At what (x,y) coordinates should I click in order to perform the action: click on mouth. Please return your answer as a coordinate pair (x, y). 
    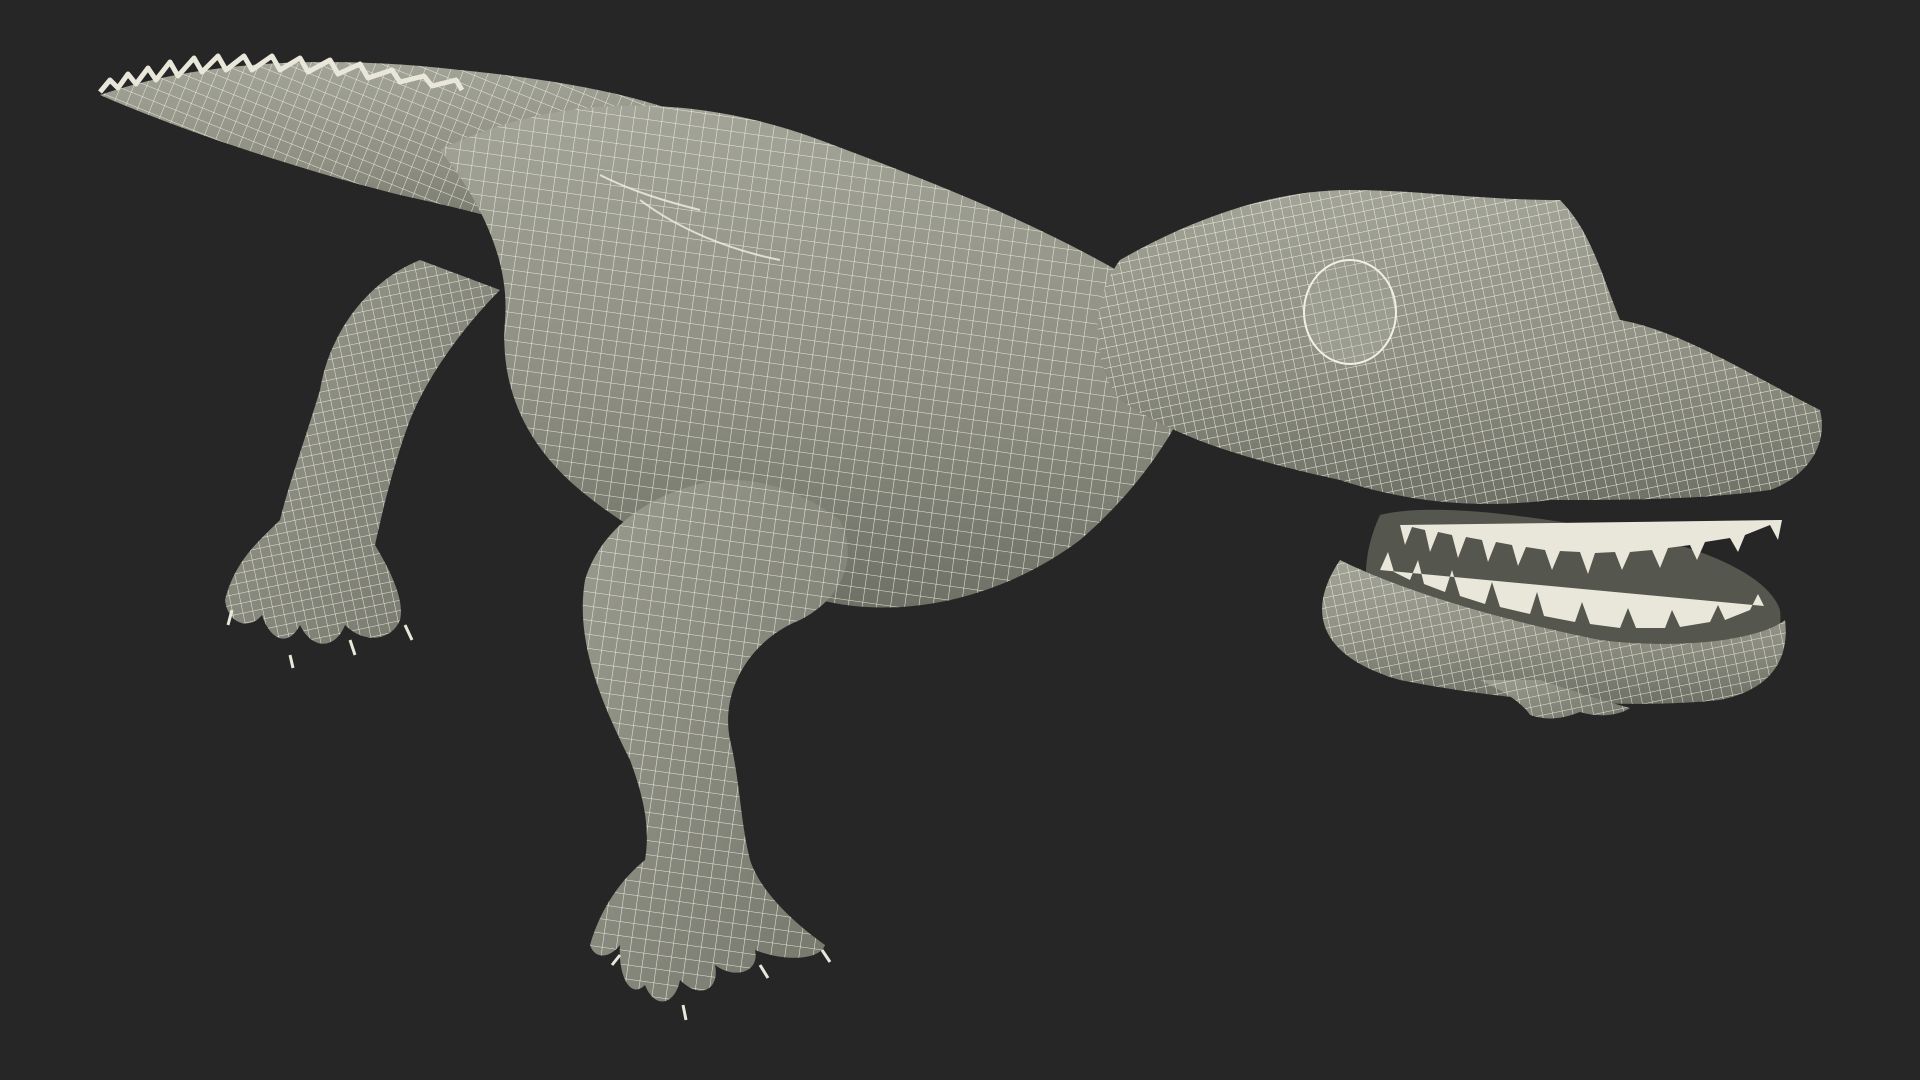
    Looking at the image, I should click on (1554, 606).